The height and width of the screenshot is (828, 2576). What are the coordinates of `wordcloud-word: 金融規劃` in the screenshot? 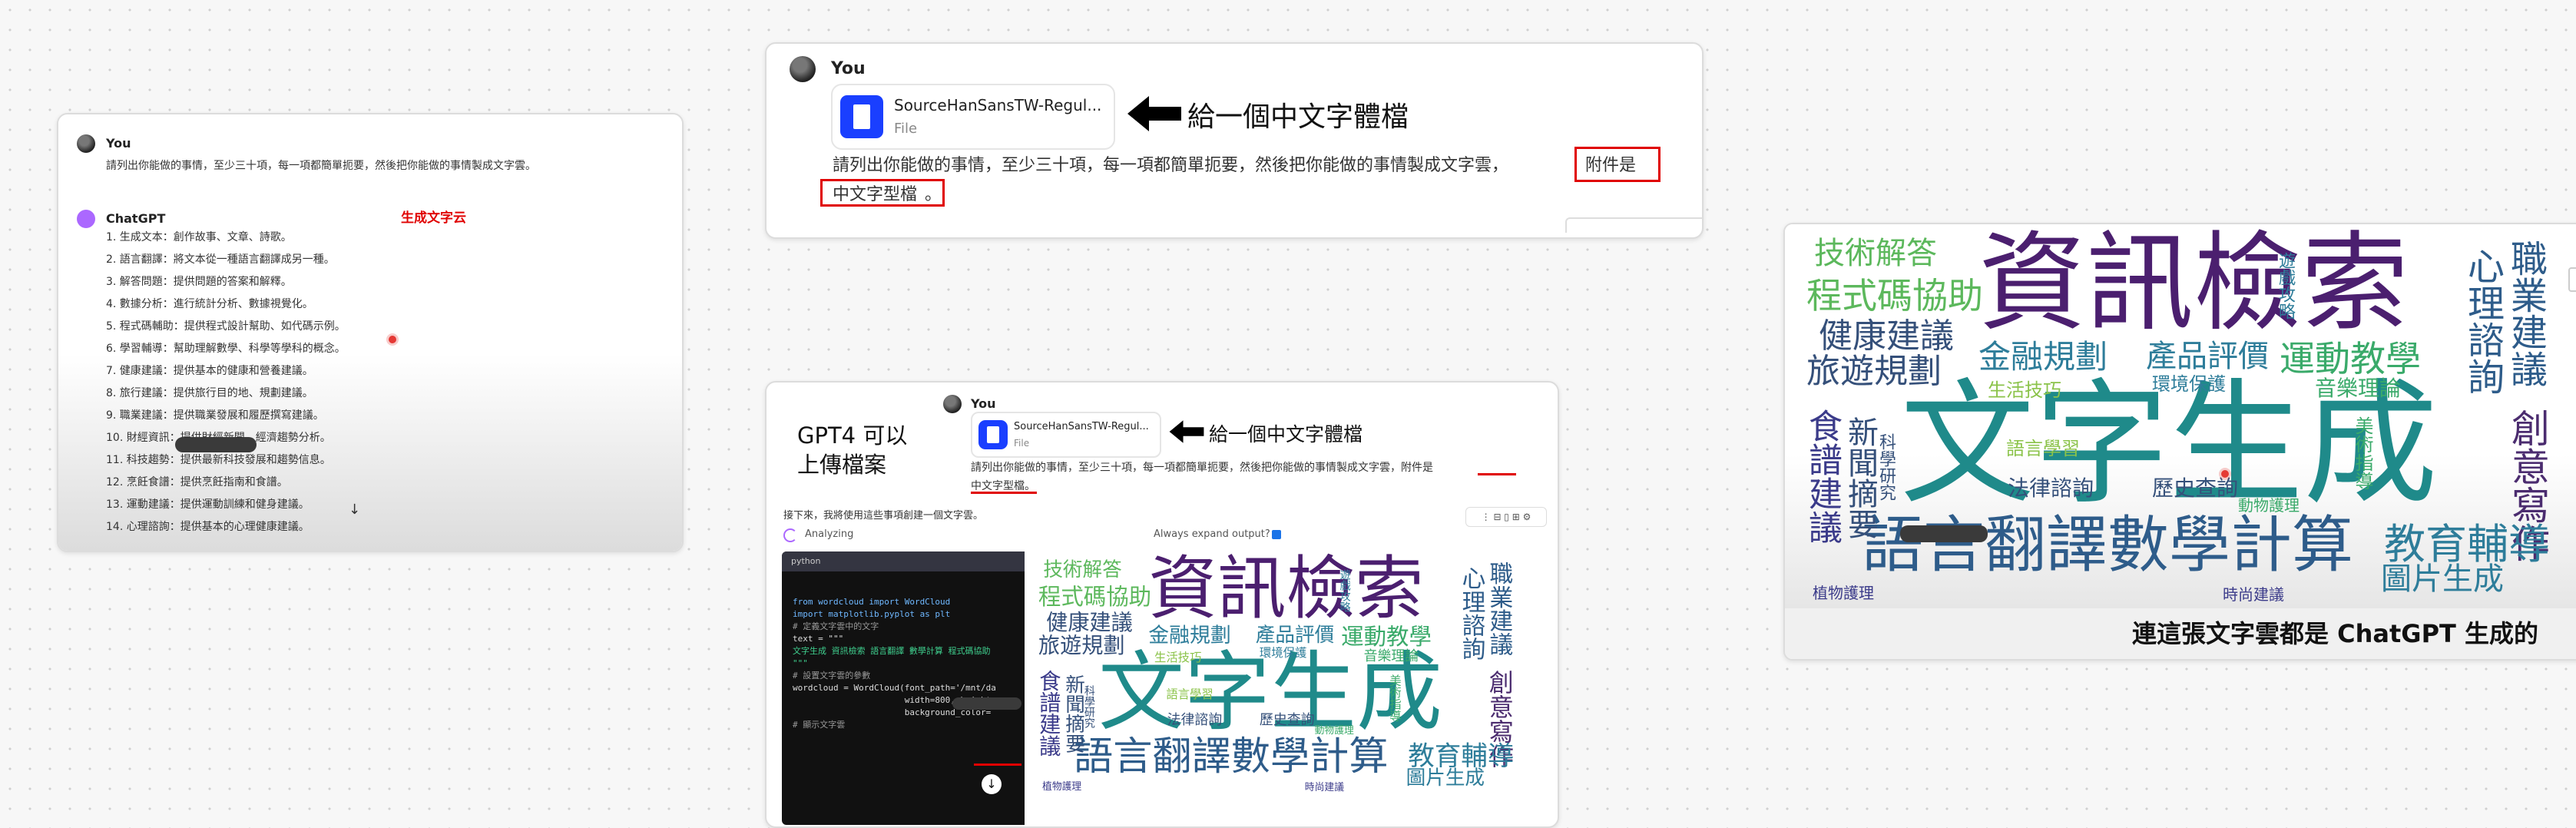 It's located at (2043, 357).